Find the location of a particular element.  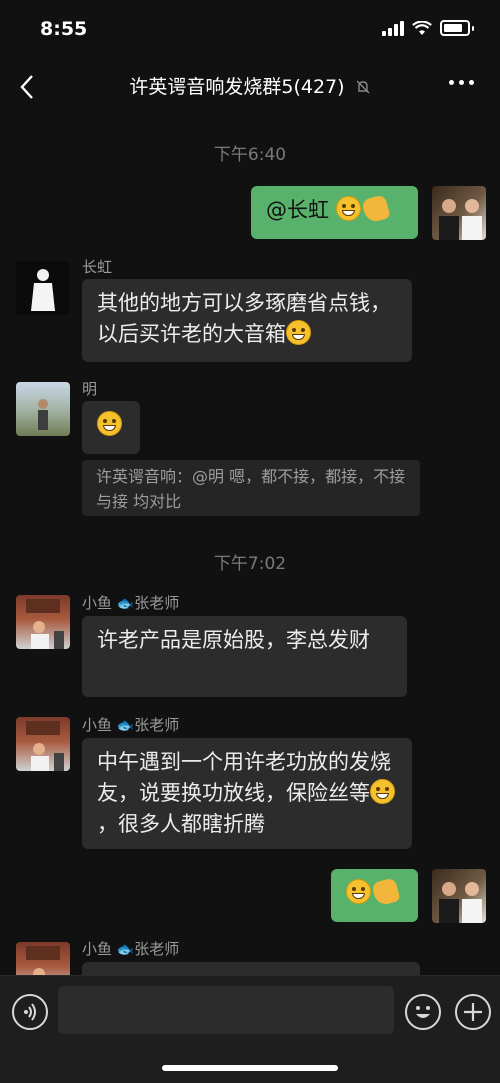

sender-name: 明 is located at coordinates (90, 389).